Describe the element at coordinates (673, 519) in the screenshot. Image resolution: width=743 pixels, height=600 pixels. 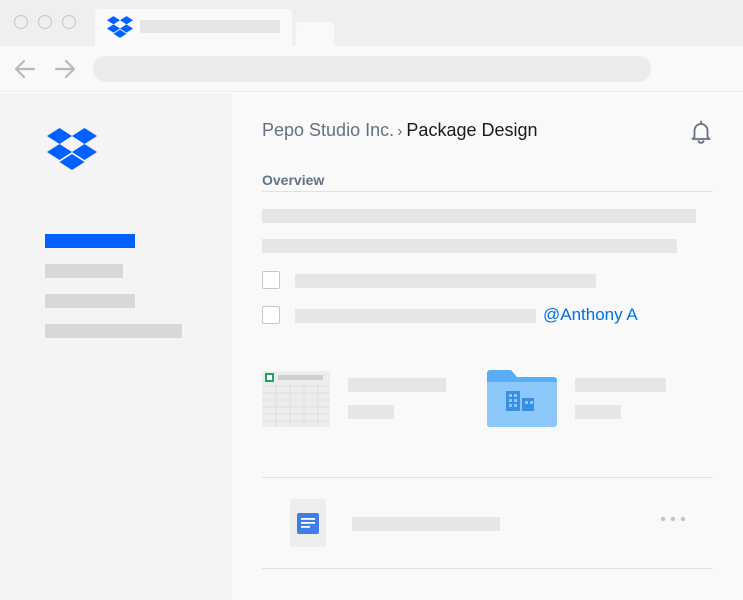
I see `more-options-icon` at that location.